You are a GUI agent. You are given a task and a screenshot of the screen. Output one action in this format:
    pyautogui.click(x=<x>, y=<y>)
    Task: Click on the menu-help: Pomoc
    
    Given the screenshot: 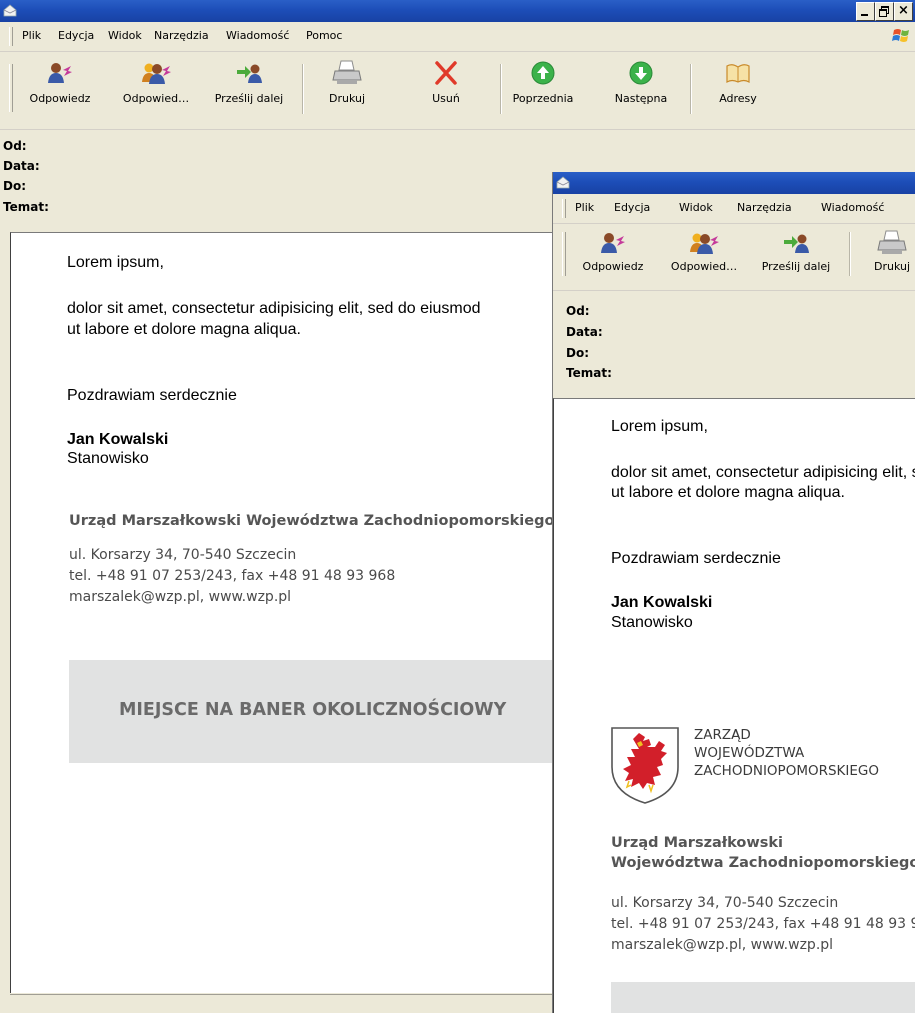 What is the action you would take?
    pyautogui.click(x=324, y=35)
    